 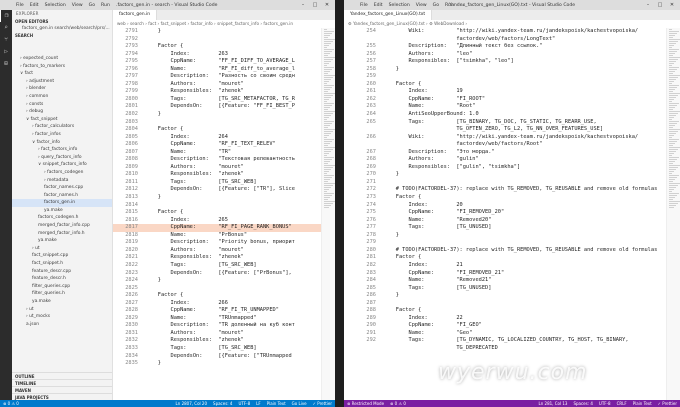 I want to click on maven-section: MAVEN, so click(x=62, y=389).